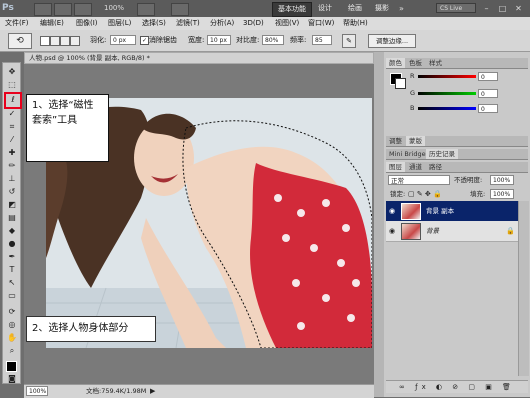  I want to click on menu-file: 文件(F), so click(17, 23).